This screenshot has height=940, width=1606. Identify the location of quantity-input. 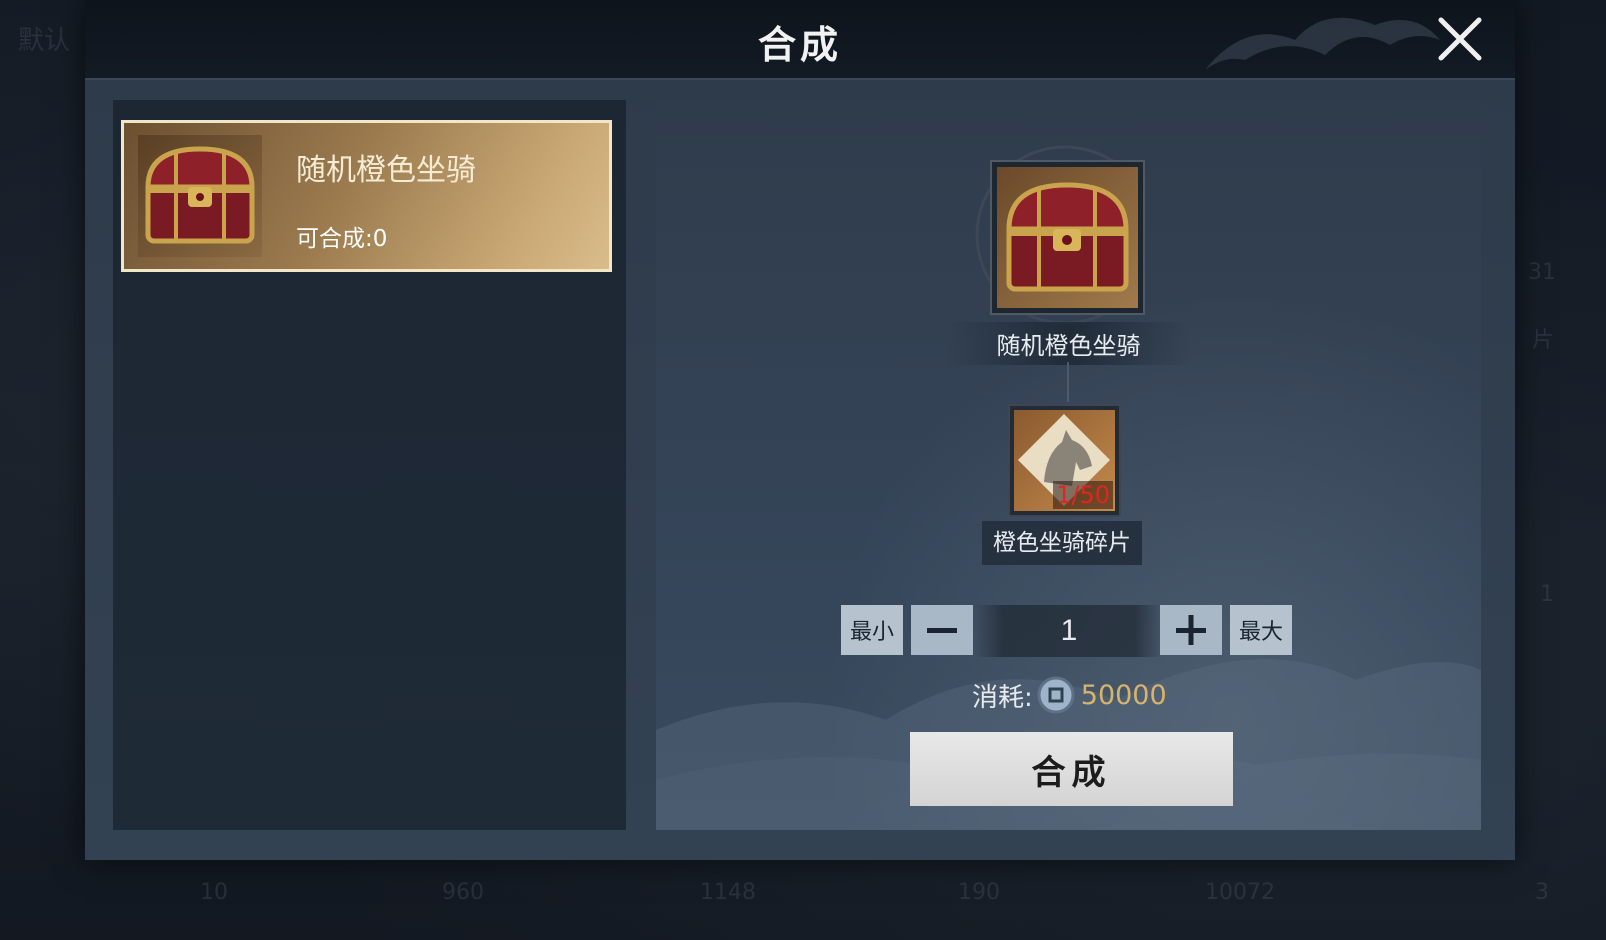
(1069, 631).